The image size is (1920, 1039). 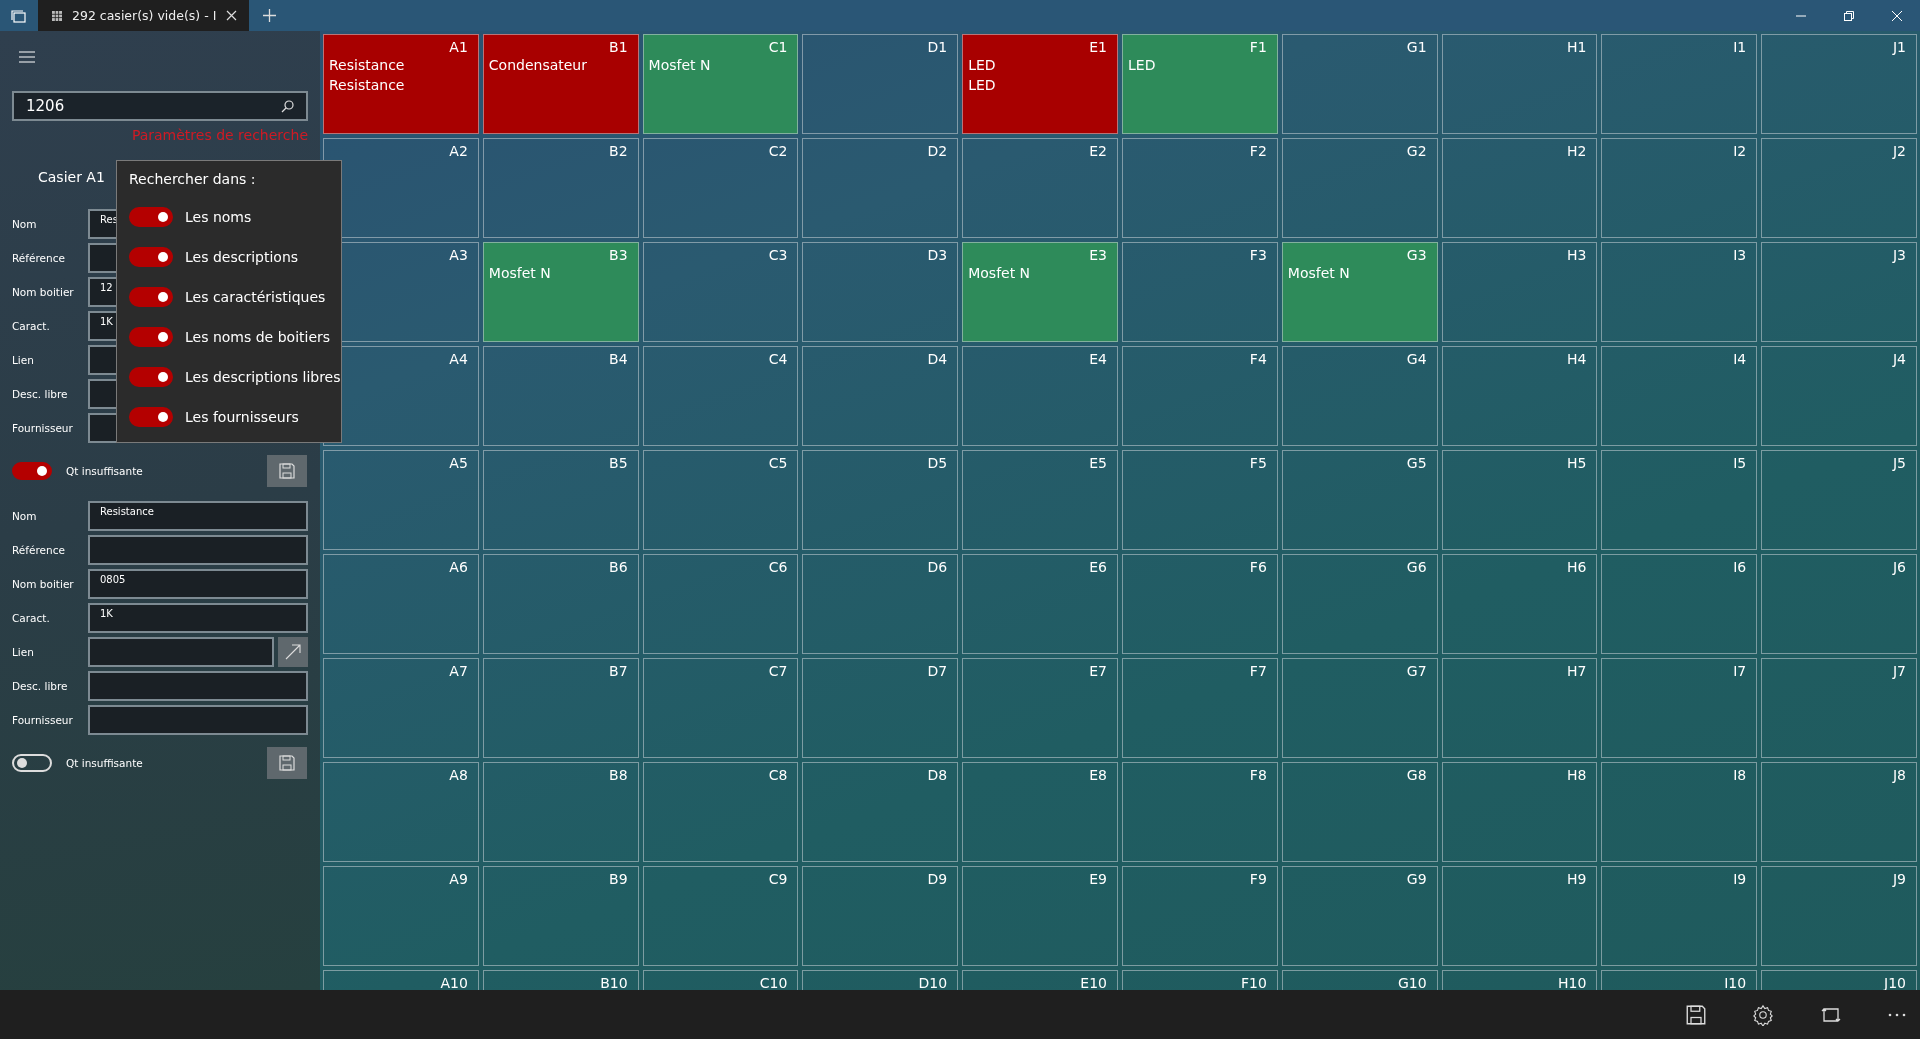 I want to click on compartment-tile: C1 Mosfet N, so click(x=720, y=84).